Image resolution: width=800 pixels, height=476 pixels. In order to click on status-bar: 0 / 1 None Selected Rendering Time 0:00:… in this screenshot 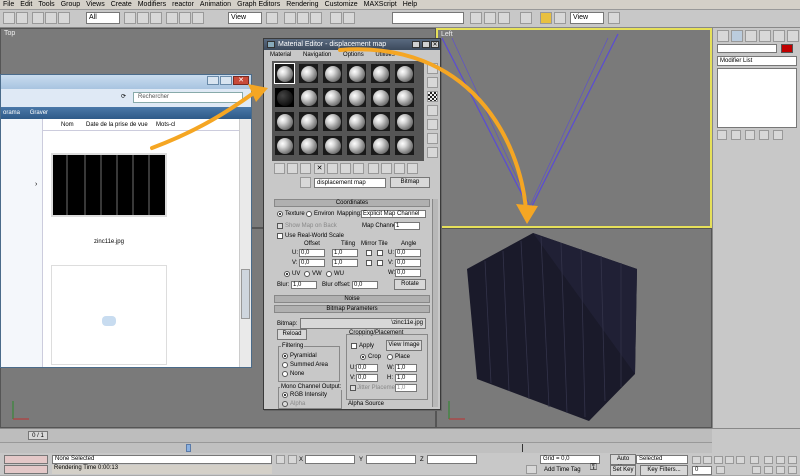, I will do `click(400, 452)`.